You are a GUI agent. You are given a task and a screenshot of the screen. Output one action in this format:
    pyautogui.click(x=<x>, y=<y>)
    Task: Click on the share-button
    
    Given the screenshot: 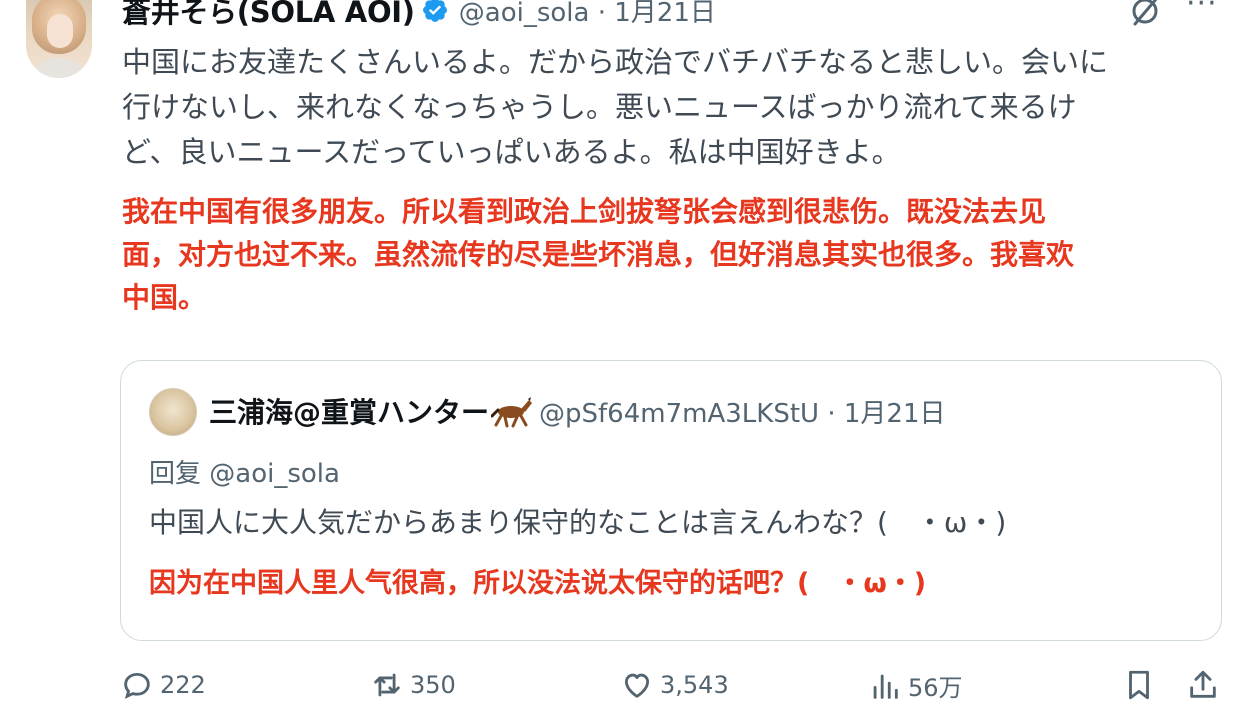 What is the action you would take?
    pyautogui.click(x=1206, y=685)
    